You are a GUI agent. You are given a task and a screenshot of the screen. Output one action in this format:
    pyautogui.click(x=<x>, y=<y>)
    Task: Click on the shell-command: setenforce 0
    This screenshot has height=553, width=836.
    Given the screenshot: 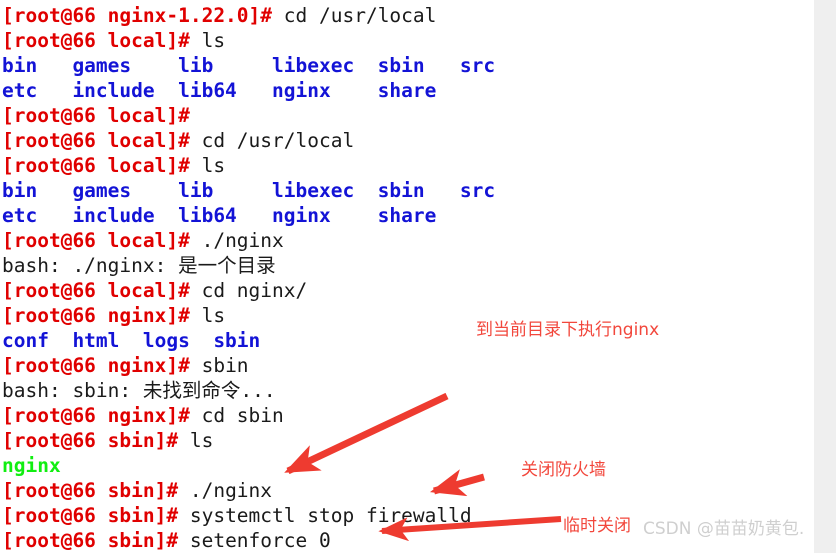 What is the action you would take?
    pyautogui.click(x=254, y=540)
    